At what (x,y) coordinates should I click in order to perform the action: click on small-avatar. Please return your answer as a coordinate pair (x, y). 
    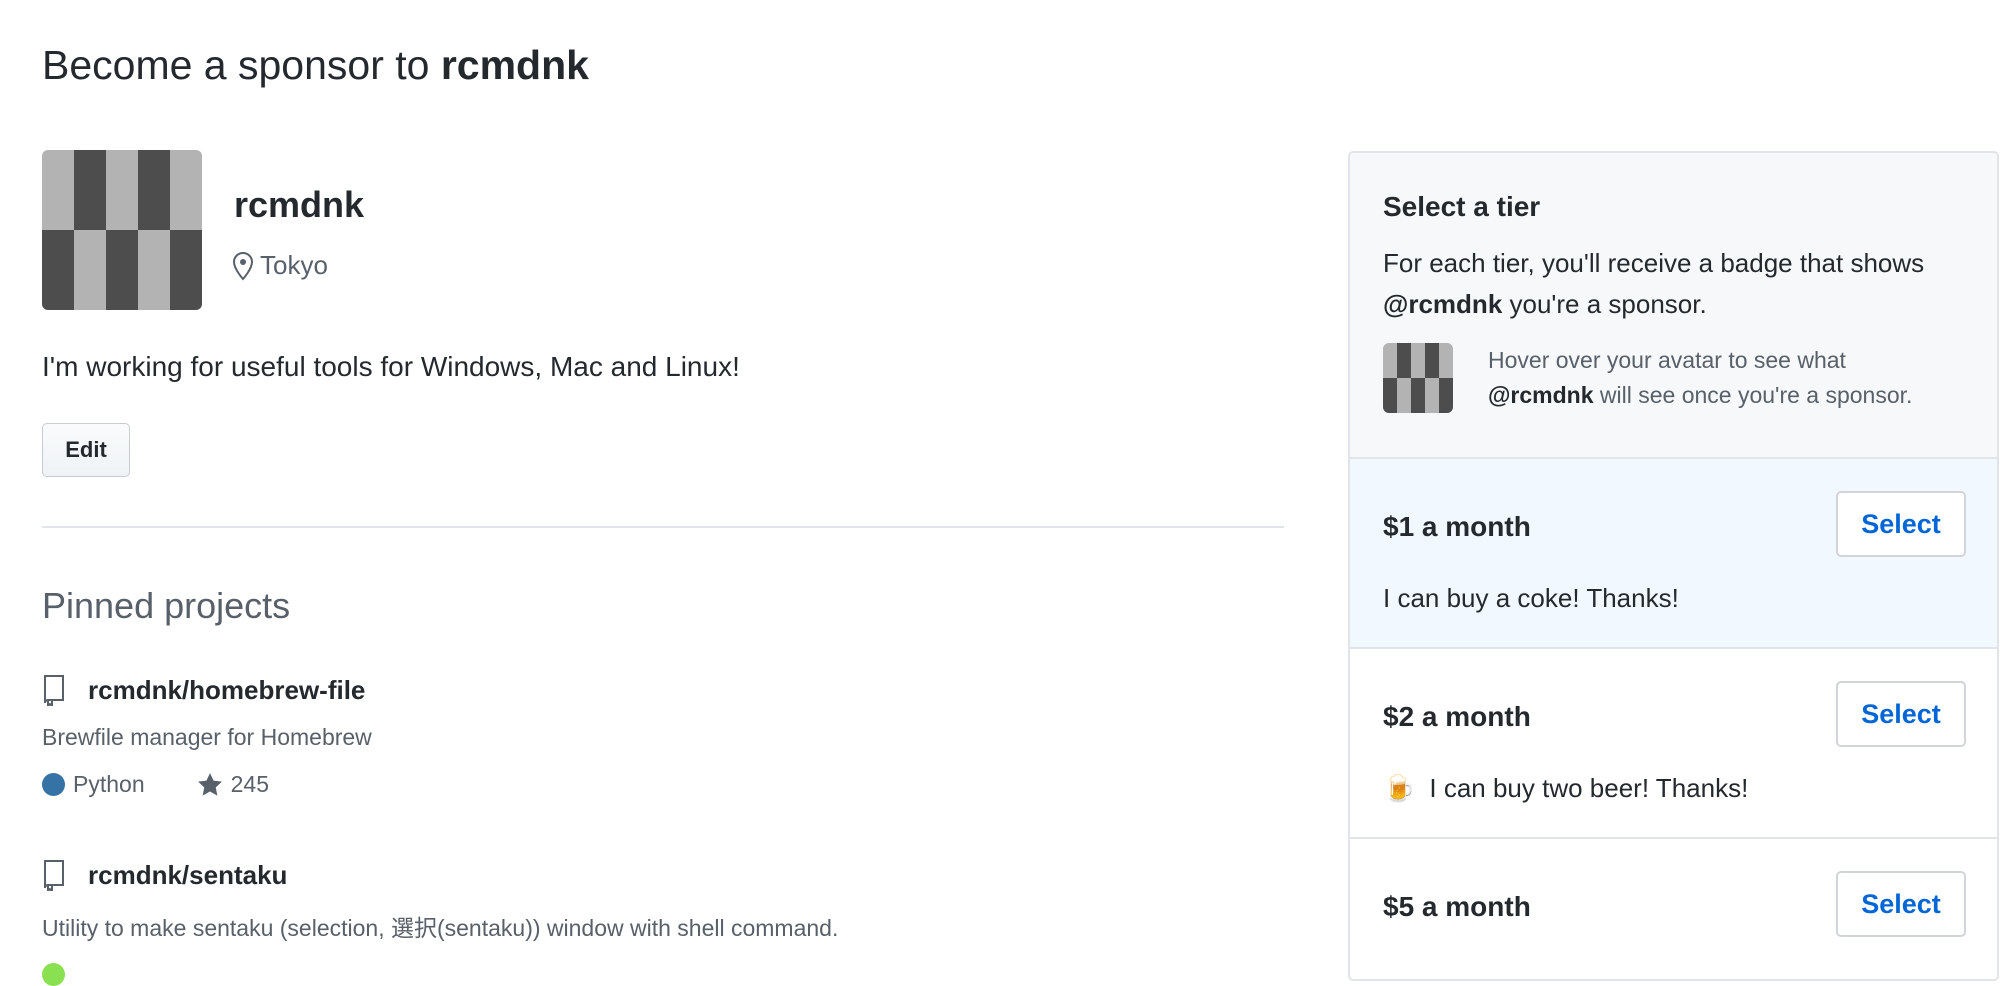
    Looking at the image, I should click on (1418, 378).